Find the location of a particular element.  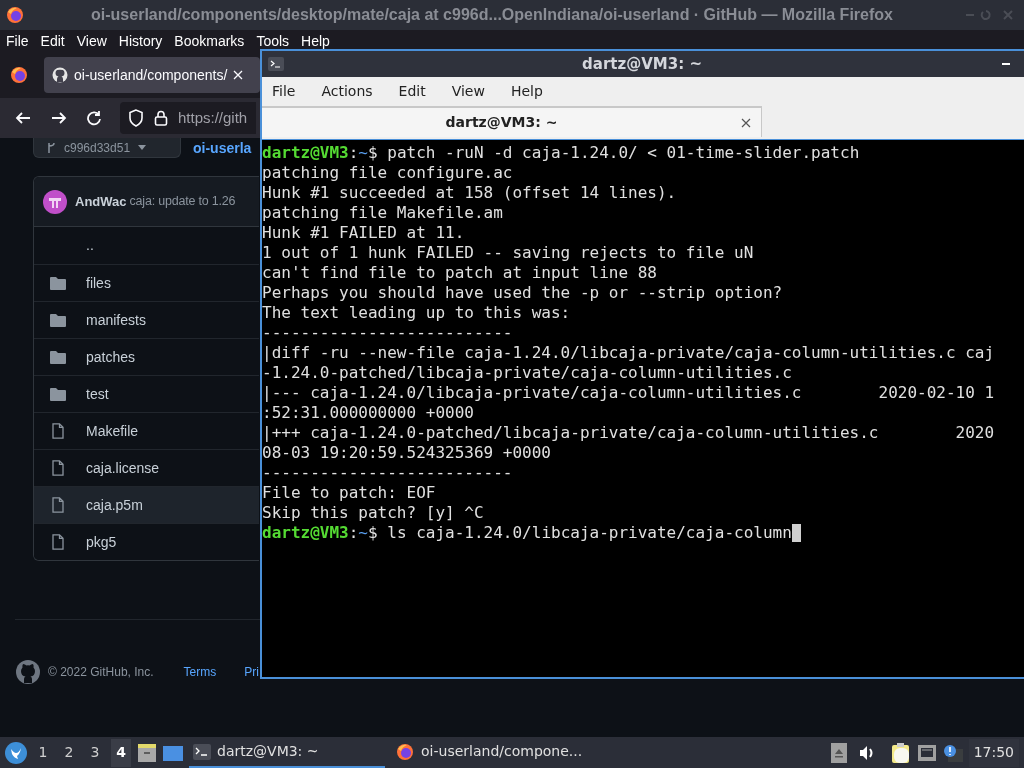

volume-icon is located at coordinates (866, 752).